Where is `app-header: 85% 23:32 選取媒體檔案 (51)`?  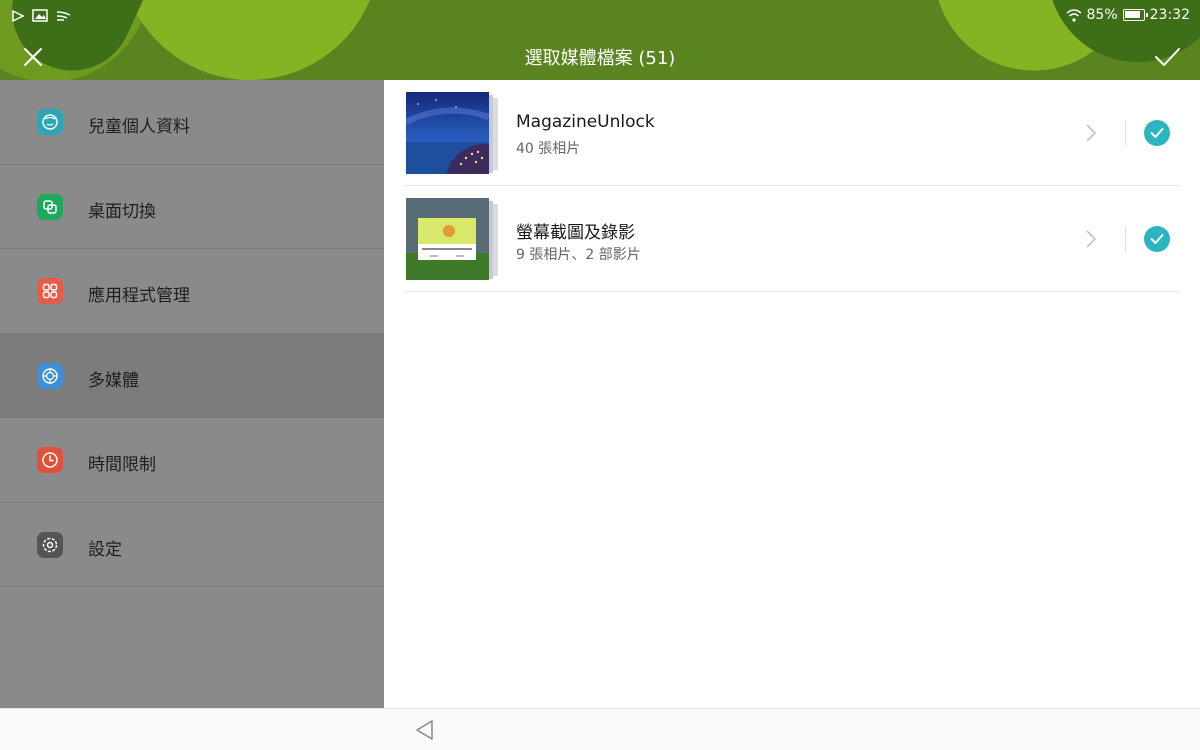
app-header: 85% 23:32 選取媒體檔案 (51) is located at coordinates (600, 40).